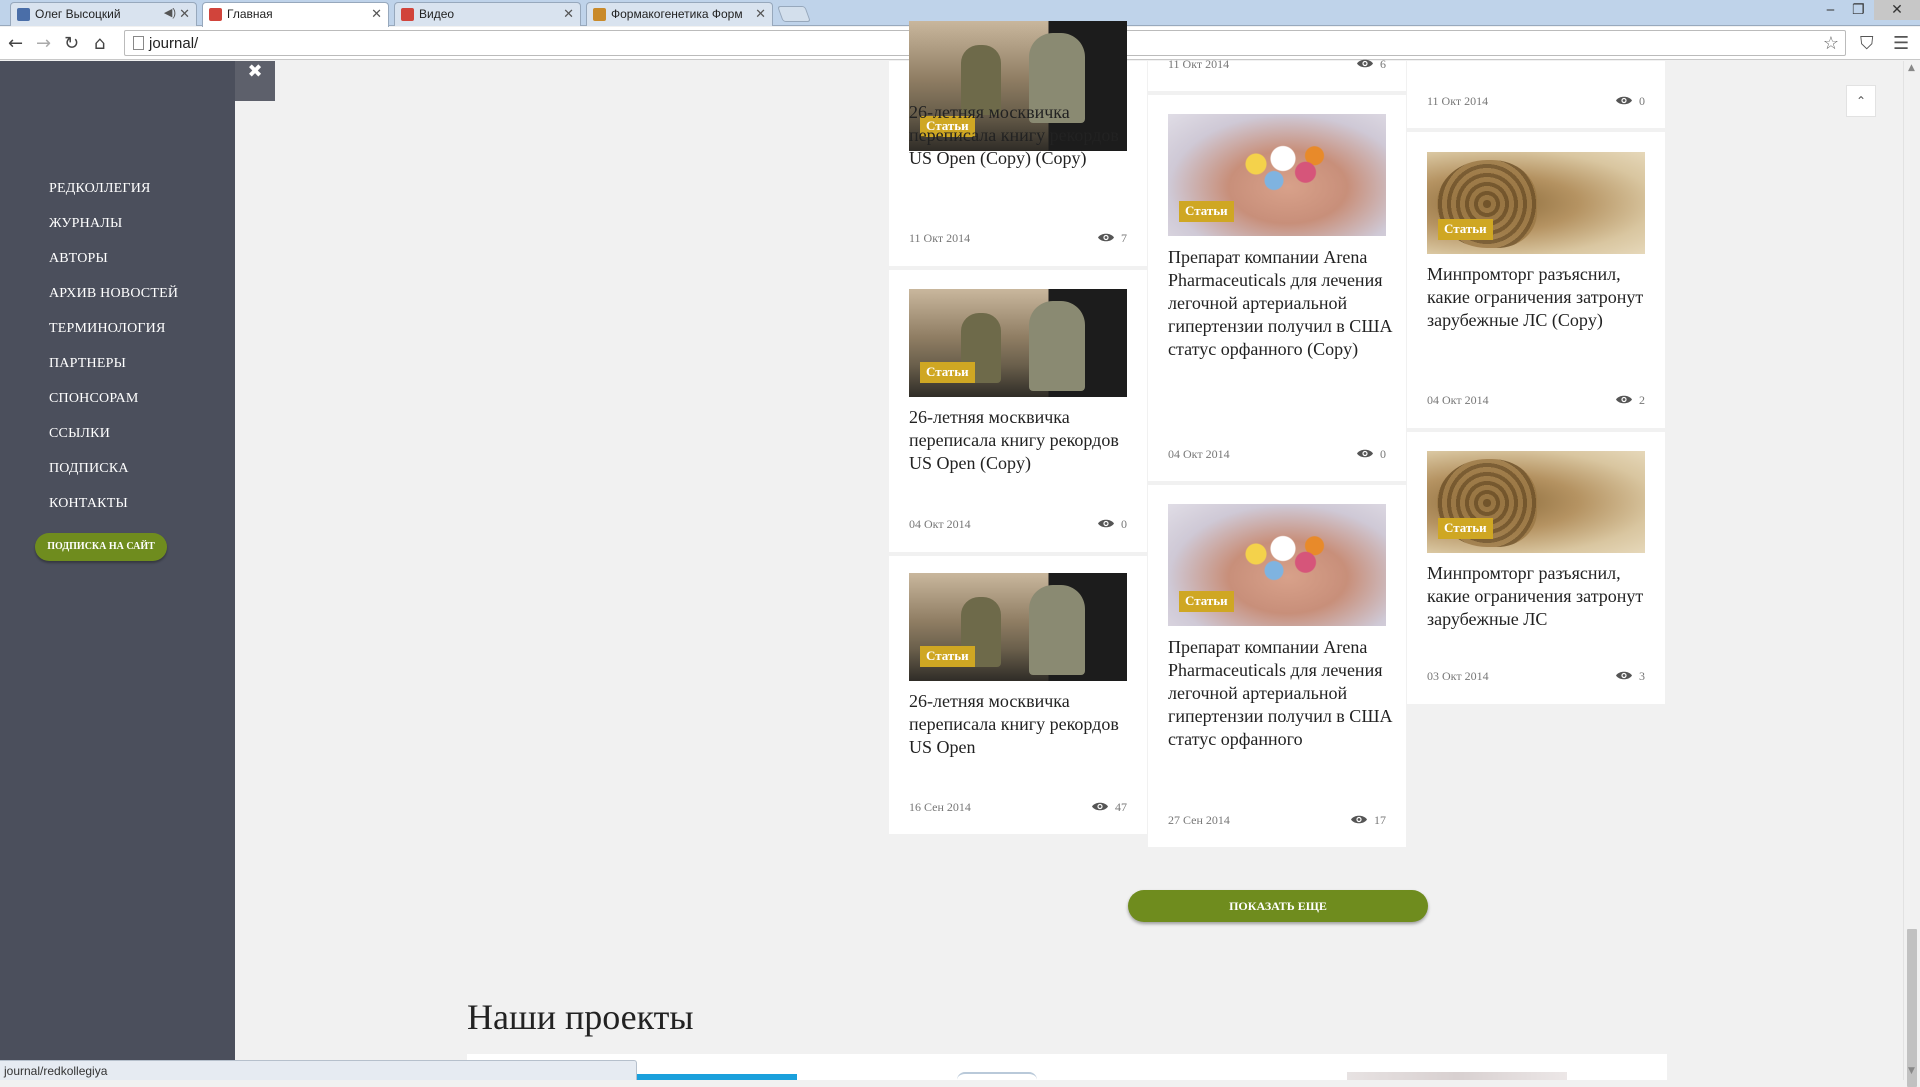  Describe the element at coordinates (318, 1070) in the screenshot. I see `status-bar: journal/redkollegiya` at that location.